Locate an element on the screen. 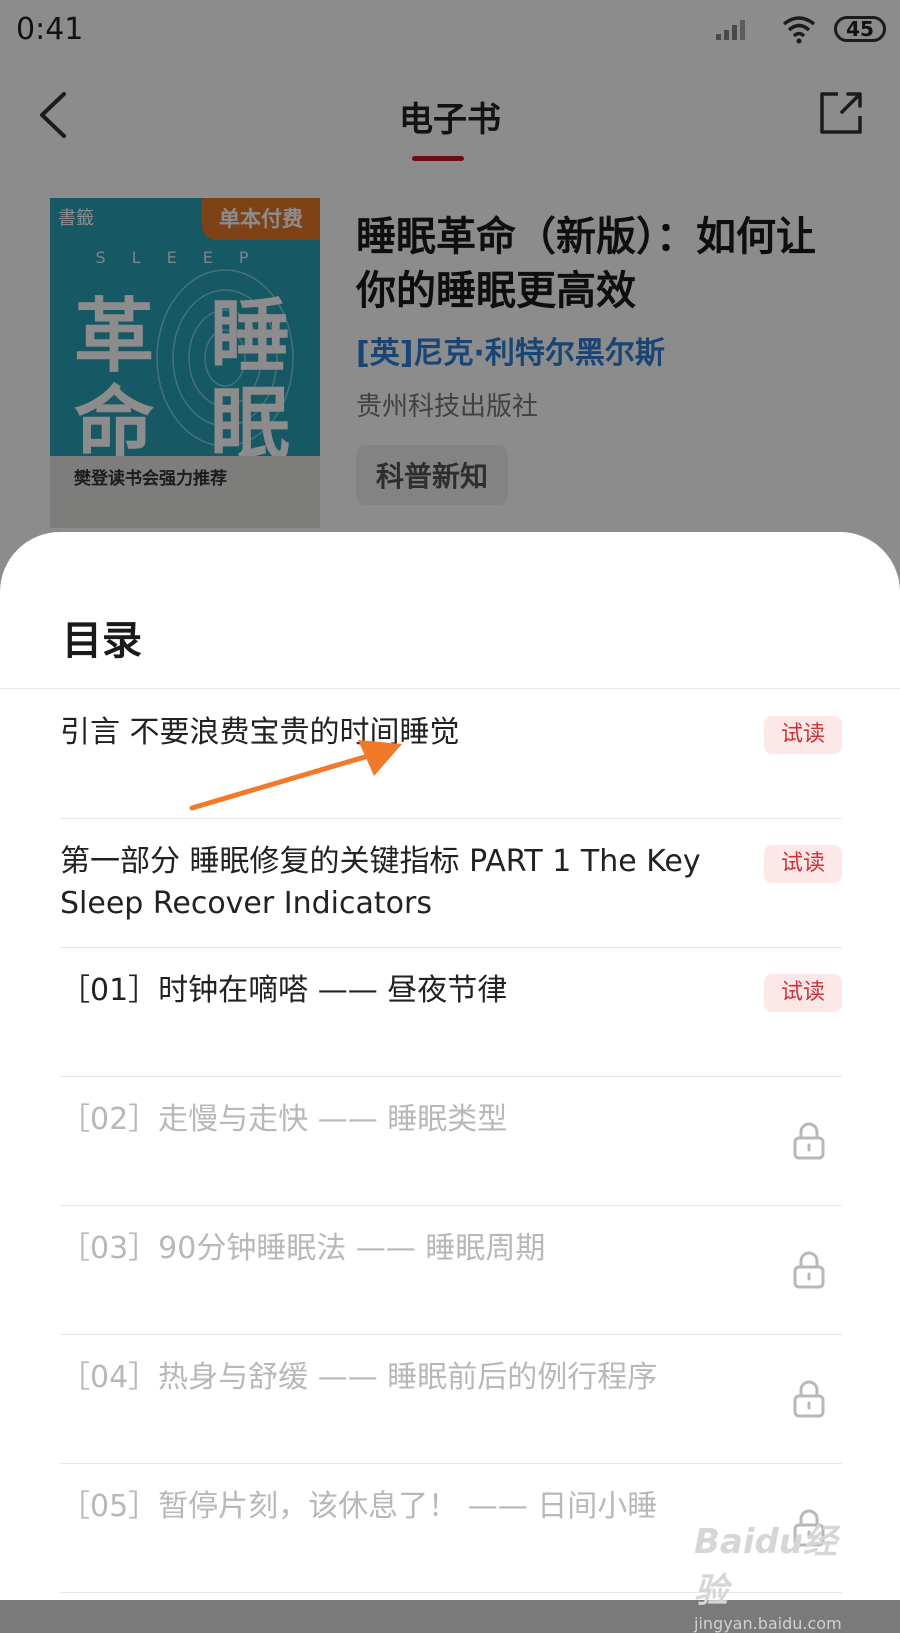 The width and height of the screenshot is (900, 1633). toc-item-locked: ［03］90分钟睡眠法 —— 睡眠周期 is located at coordinates (451, 1270).